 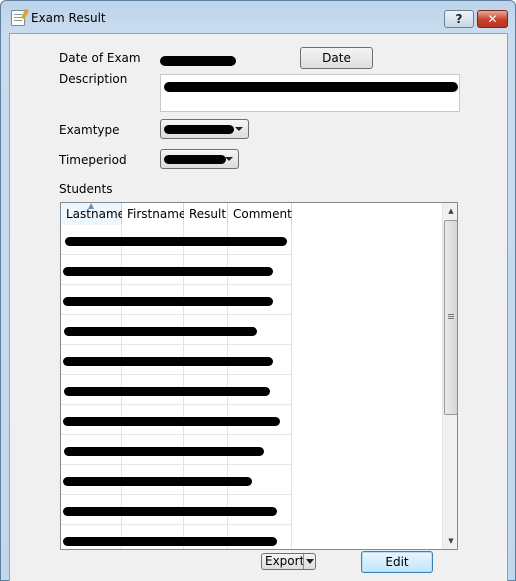 I want to click on examtype-select, so click(x=204, y=129).